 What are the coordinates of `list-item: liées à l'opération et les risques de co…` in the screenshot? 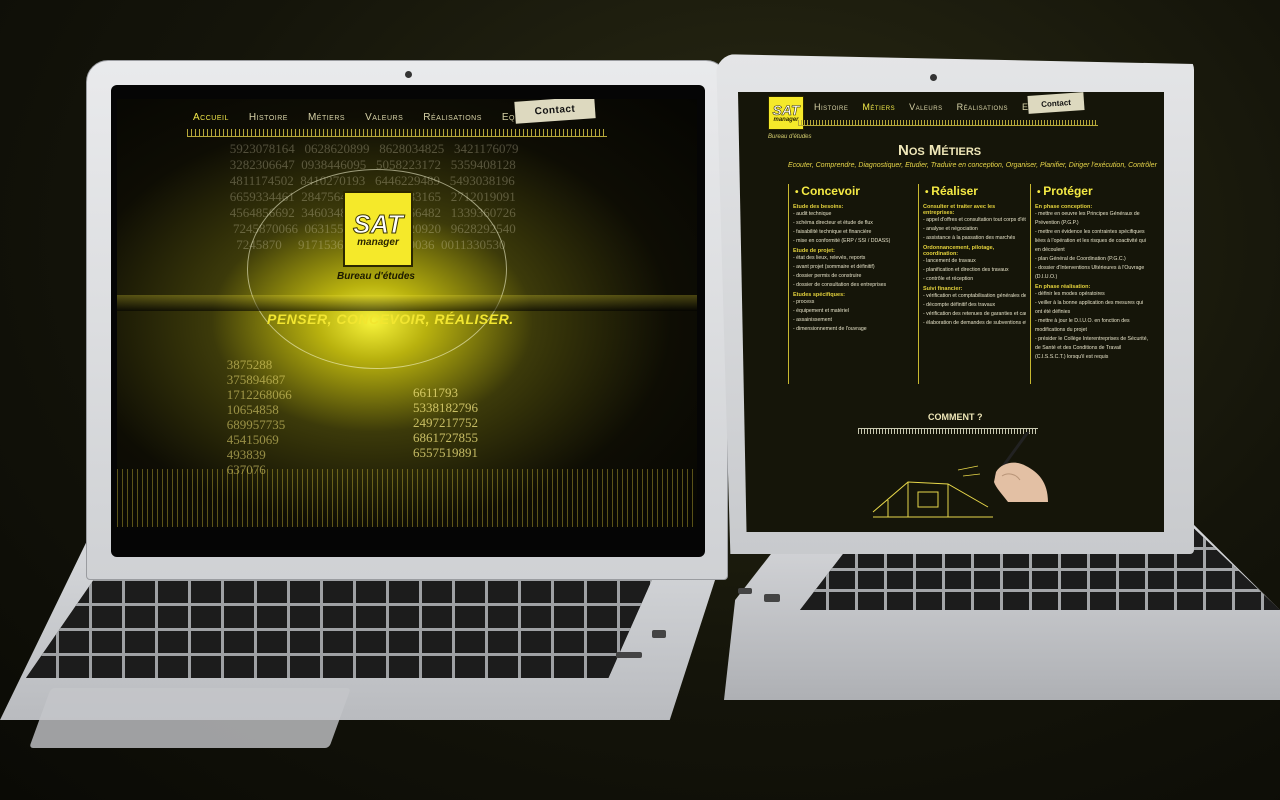 It's located at (1090, 241).